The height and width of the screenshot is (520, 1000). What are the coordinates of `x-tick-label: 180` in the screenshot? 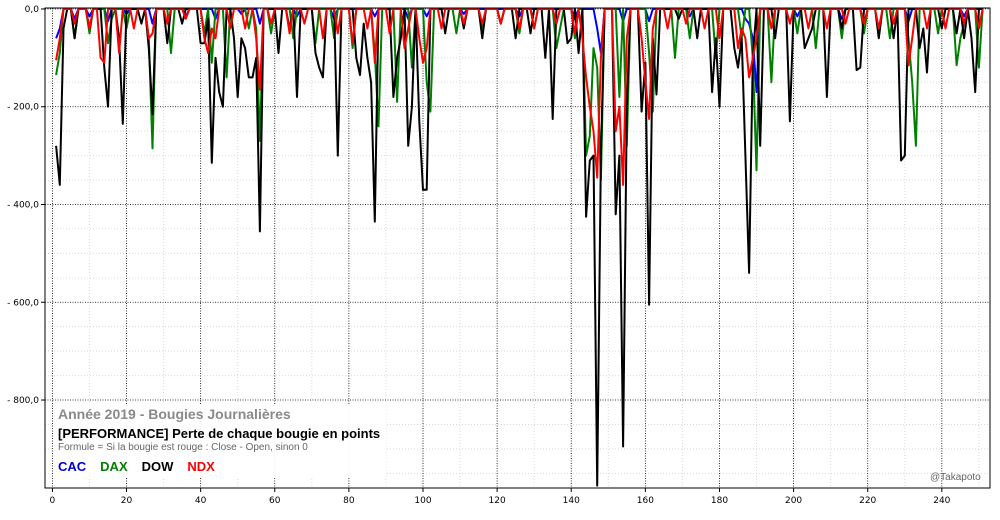 It's located at (719, 501).